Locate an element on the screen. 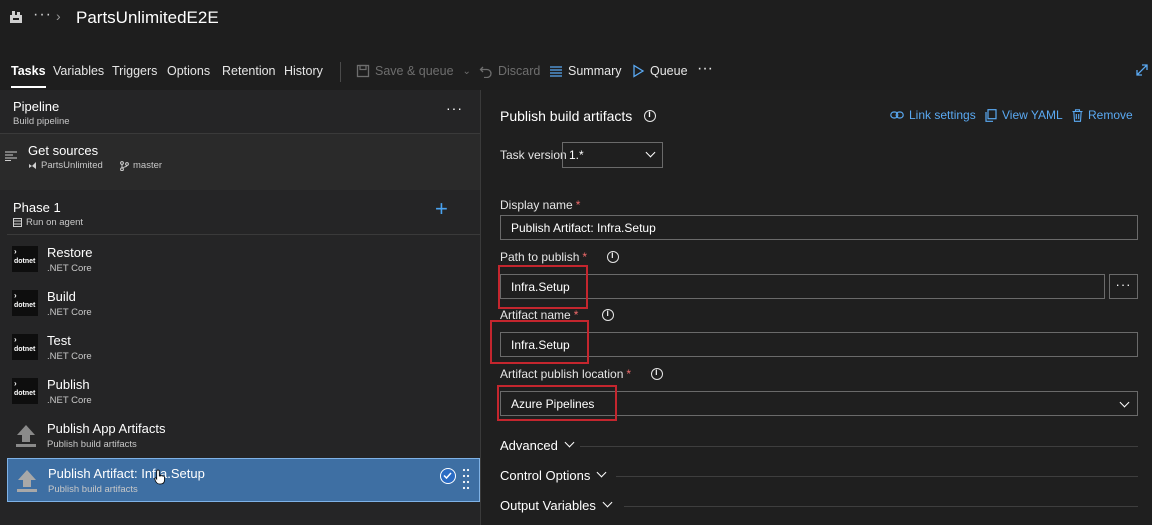 This screenshot has height=525, width=1152. queue-button: Queue is located at coordinates (659, 71).